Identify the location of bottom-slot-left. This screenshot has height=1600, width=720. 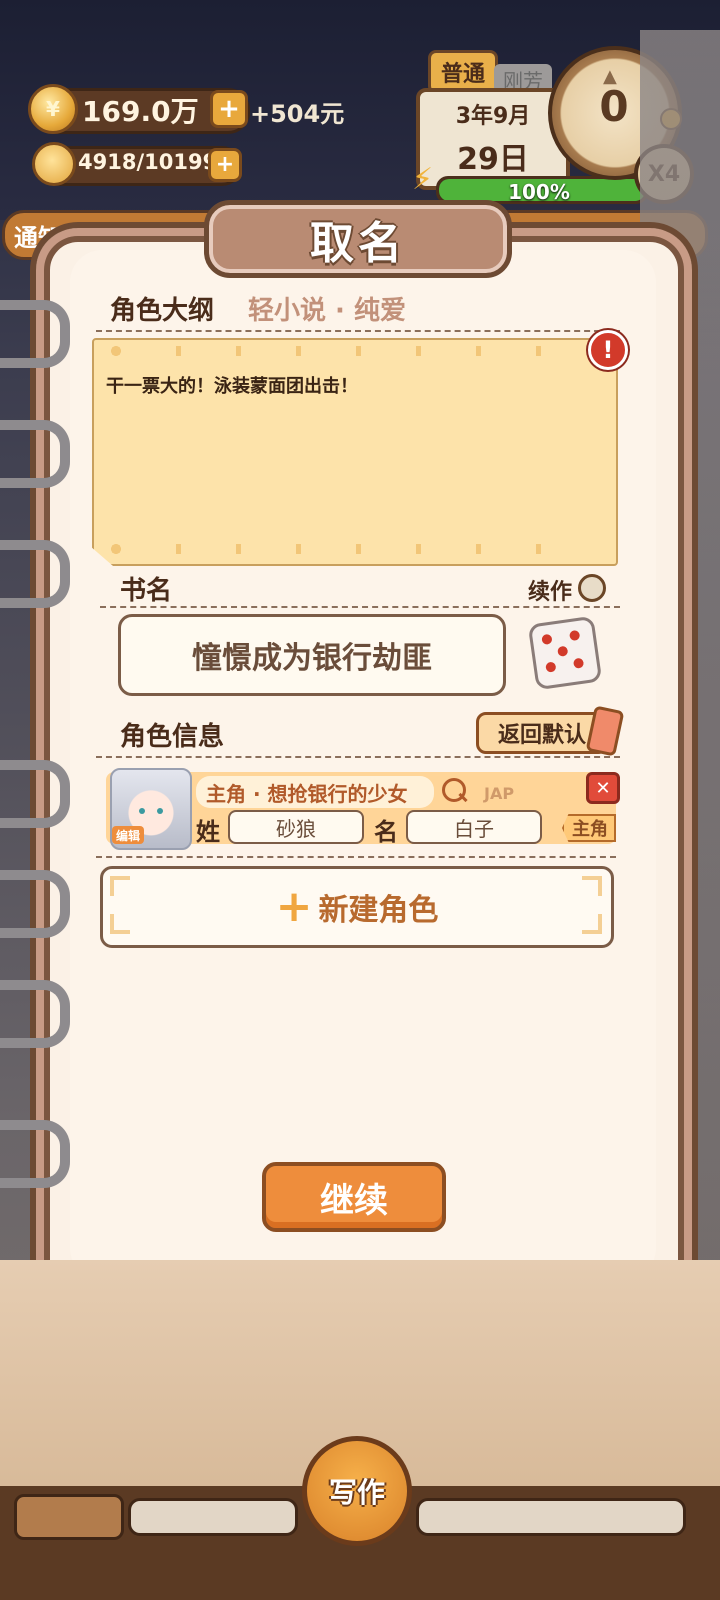
(69, 1517).